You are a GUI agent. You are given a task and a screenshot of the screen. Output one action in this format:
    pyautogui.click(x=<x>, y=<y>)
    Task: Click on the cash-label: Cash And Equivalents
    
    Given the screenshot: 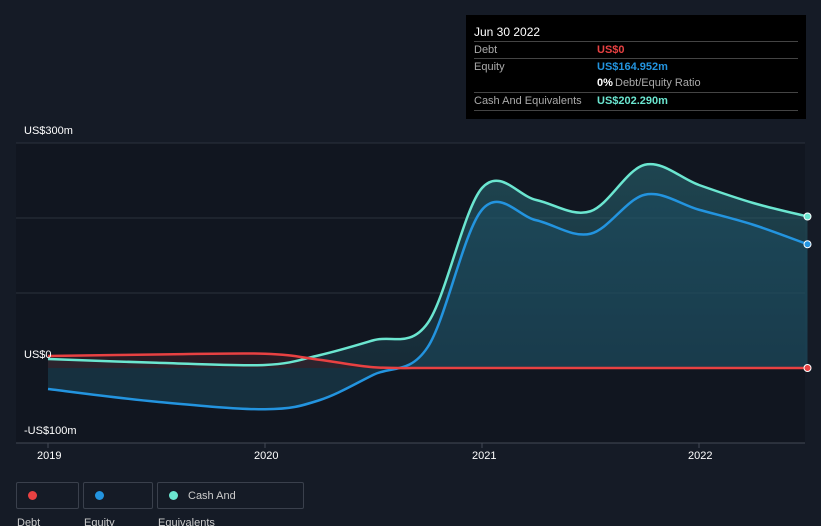 What is the action you would take?
    pyautogui.click(x=528, y=101)
    